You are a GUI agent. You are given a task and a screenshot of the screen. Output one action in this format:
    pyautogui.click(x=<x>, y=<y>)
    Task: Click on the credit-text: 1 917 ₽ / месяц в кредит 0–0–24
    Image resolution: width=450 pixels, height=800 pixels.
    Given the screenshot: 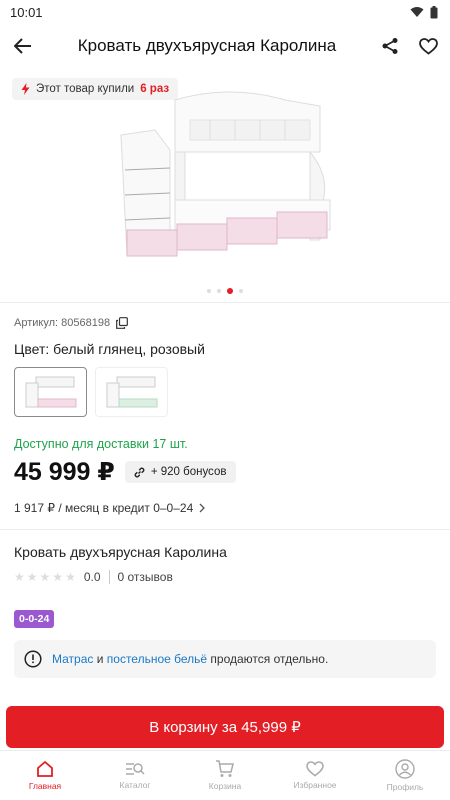 What is the action you would take?
    pyautogui.click(x=104, y=508)
    